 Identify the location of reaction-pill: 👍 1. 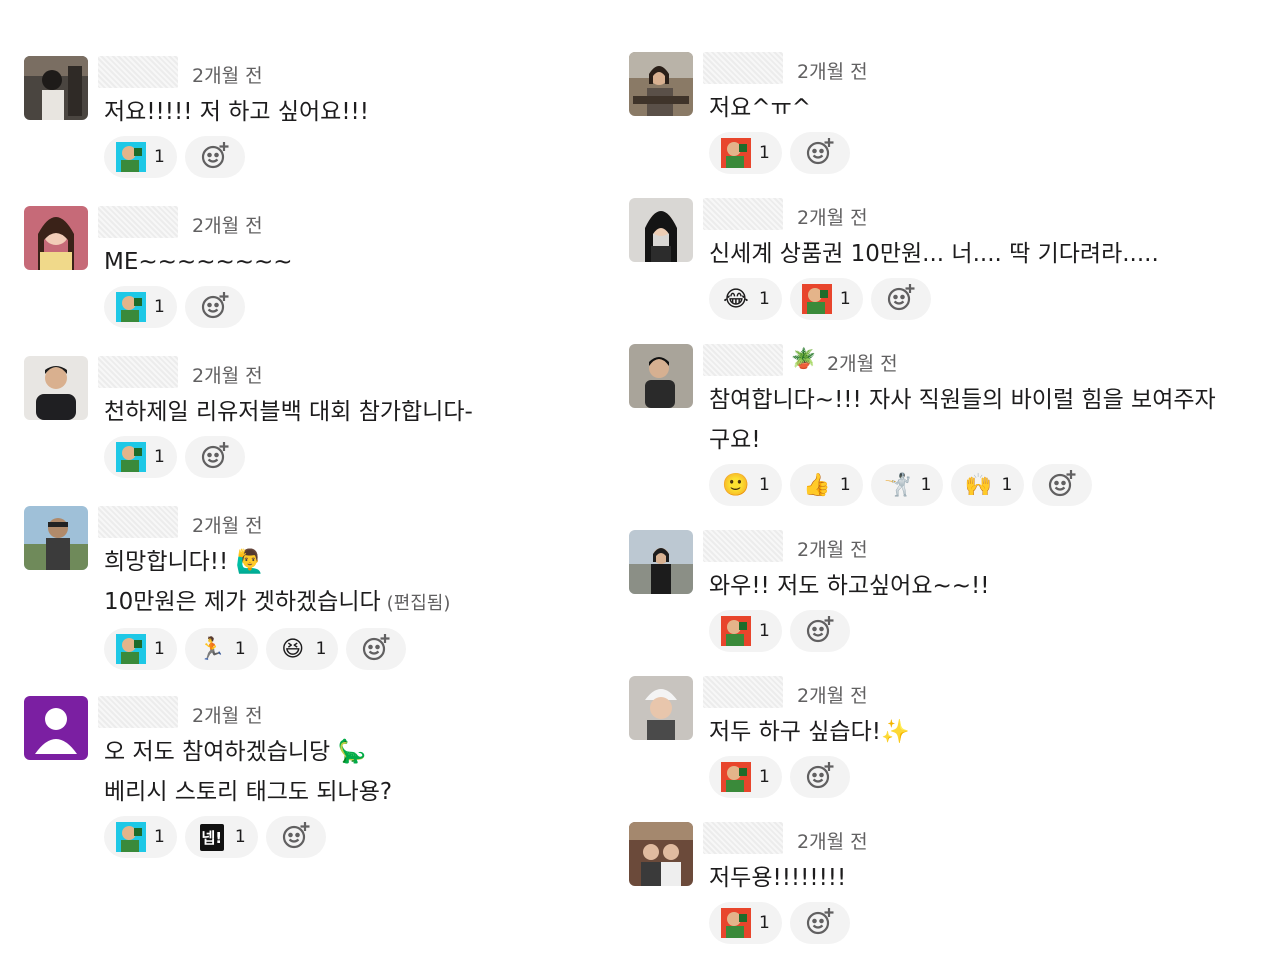
(826, 485).